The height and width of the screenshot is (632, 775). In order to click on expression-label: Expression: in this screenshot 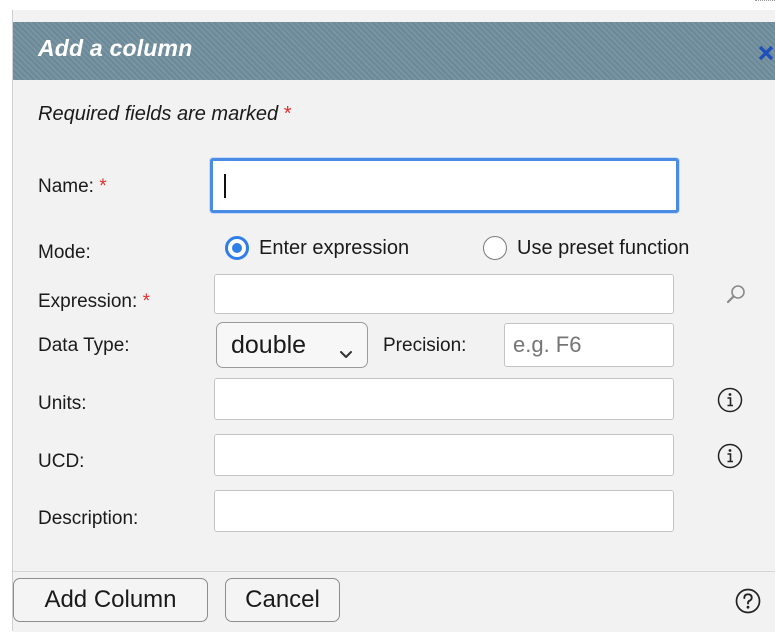, I will do `click(88, 301)`.